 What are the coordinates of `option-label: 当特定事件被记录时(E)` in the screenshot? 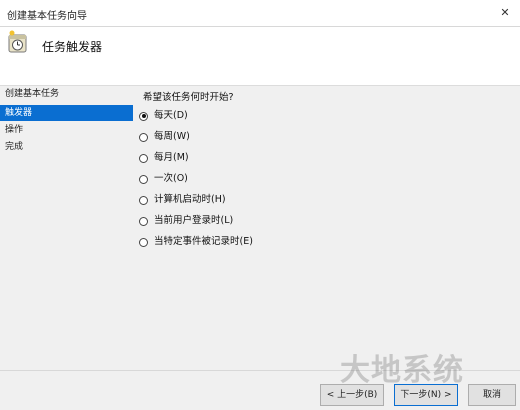 It's located at (203, 241).